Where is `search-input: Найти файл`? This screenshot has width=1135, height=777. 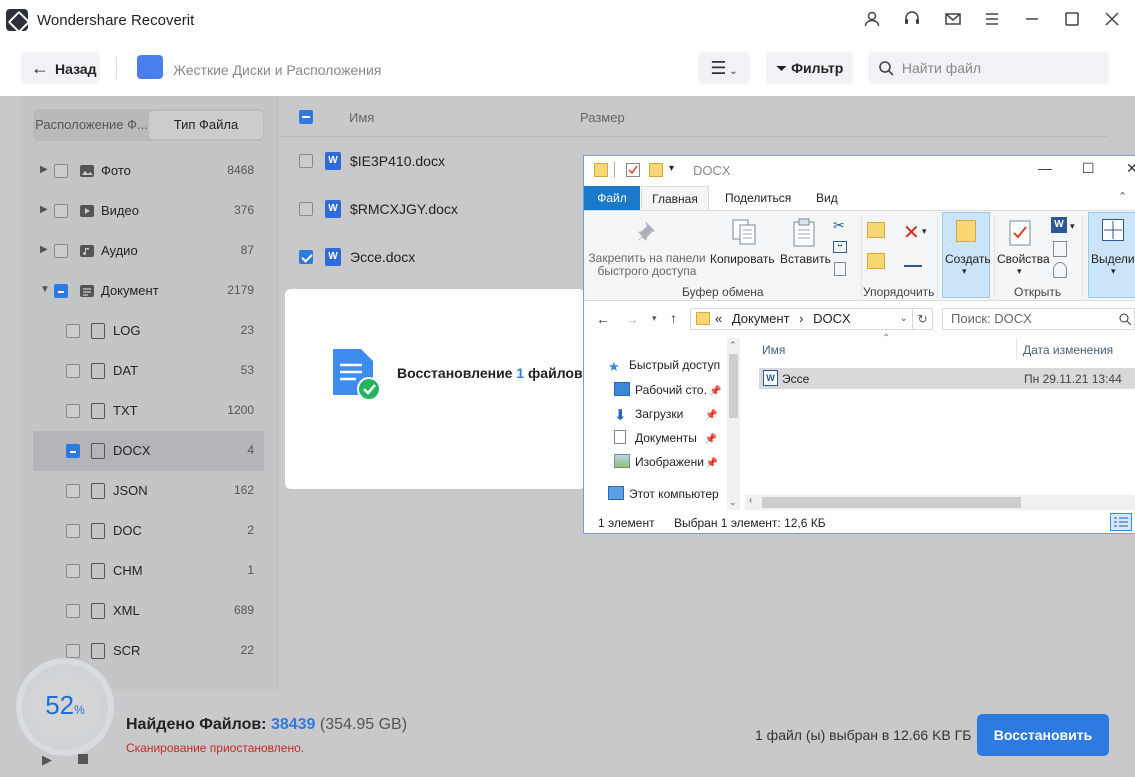
search-input: Найти файл is located at coordinates (988, 68).